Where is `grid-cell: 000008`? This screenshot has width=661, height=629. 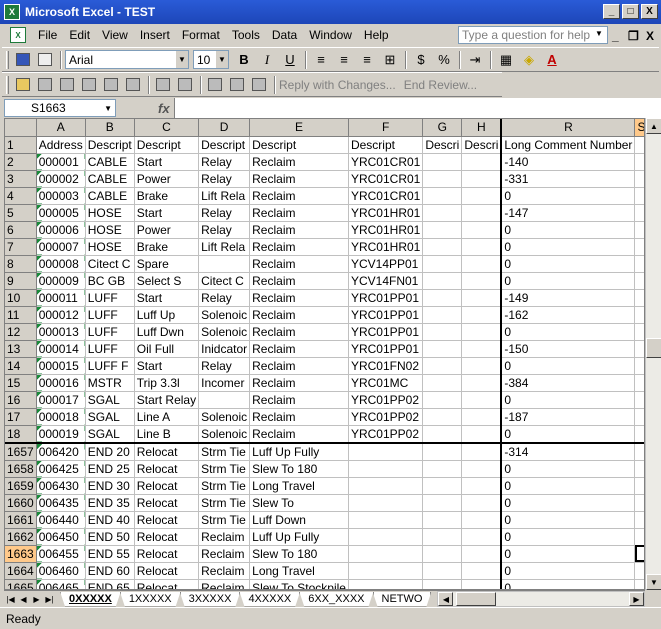
grid-cell: 000008 is located at coordinates (61, 264).